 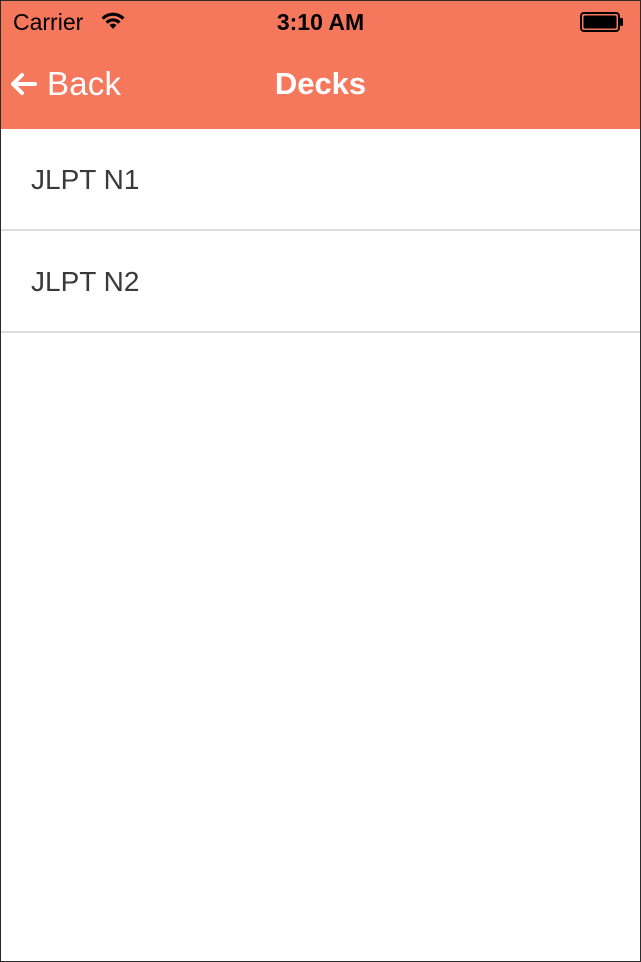 I want to click on header: Carrier 3:10 AM Back Decks, so click(x=320, y=65).